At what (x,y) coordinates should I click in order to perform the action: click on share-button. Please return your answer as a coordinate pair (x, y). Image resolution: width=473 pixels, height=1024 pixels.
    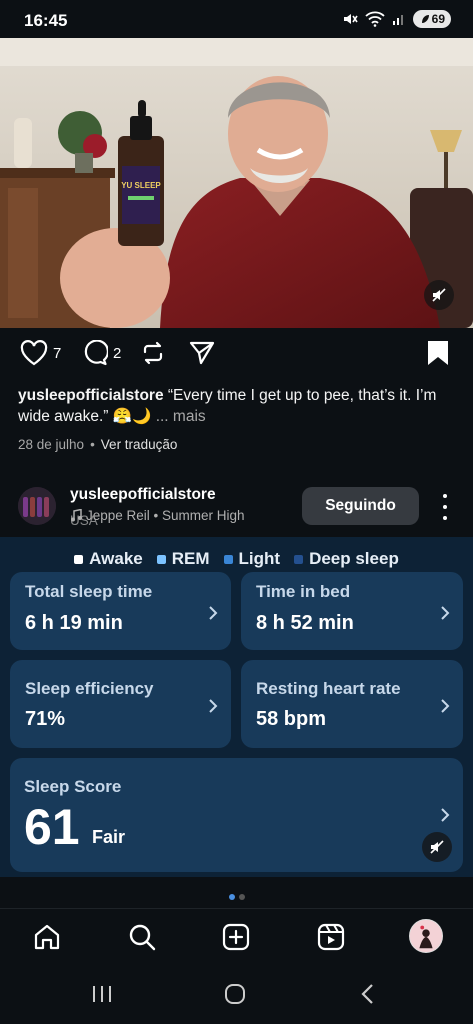
    Looking at the image, I should click on (202, 353).